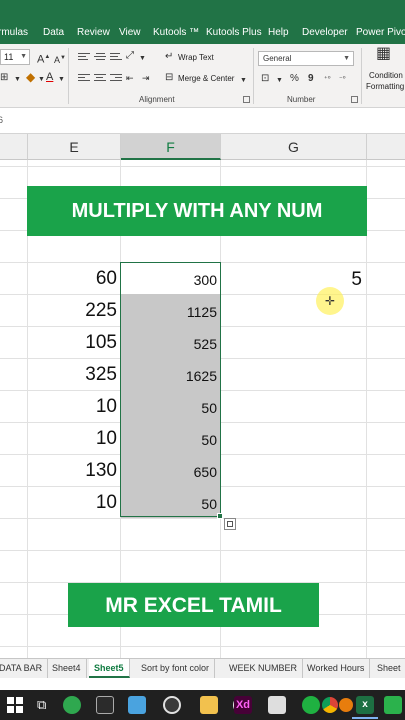  What do you see at coordinates (264, 668) in the screenshot?
I see `sheet-tab-week-number: WEEK NUMBER` at bounding box center [264, 668].